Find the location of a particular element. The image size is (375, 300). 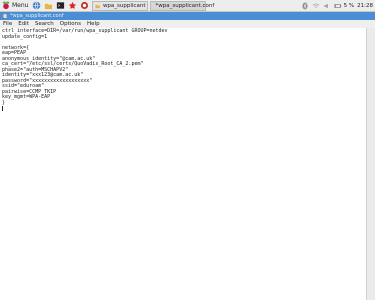

editor-line: update_config=1 is located at coordinates (25, 36).